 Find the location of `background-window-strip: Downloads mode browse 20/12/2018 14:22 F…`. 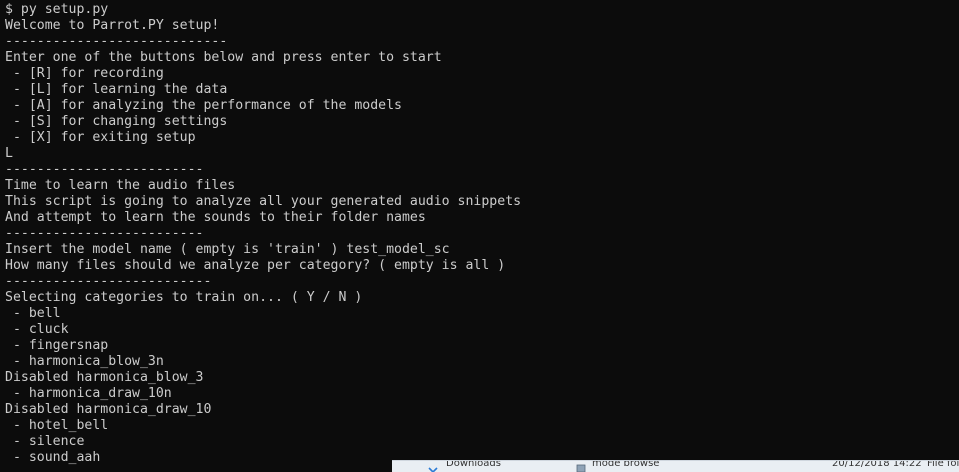

background-window-strip: Downloads mode browse 20/12/2018 14:22 F… is located at coordinates (675, 466).